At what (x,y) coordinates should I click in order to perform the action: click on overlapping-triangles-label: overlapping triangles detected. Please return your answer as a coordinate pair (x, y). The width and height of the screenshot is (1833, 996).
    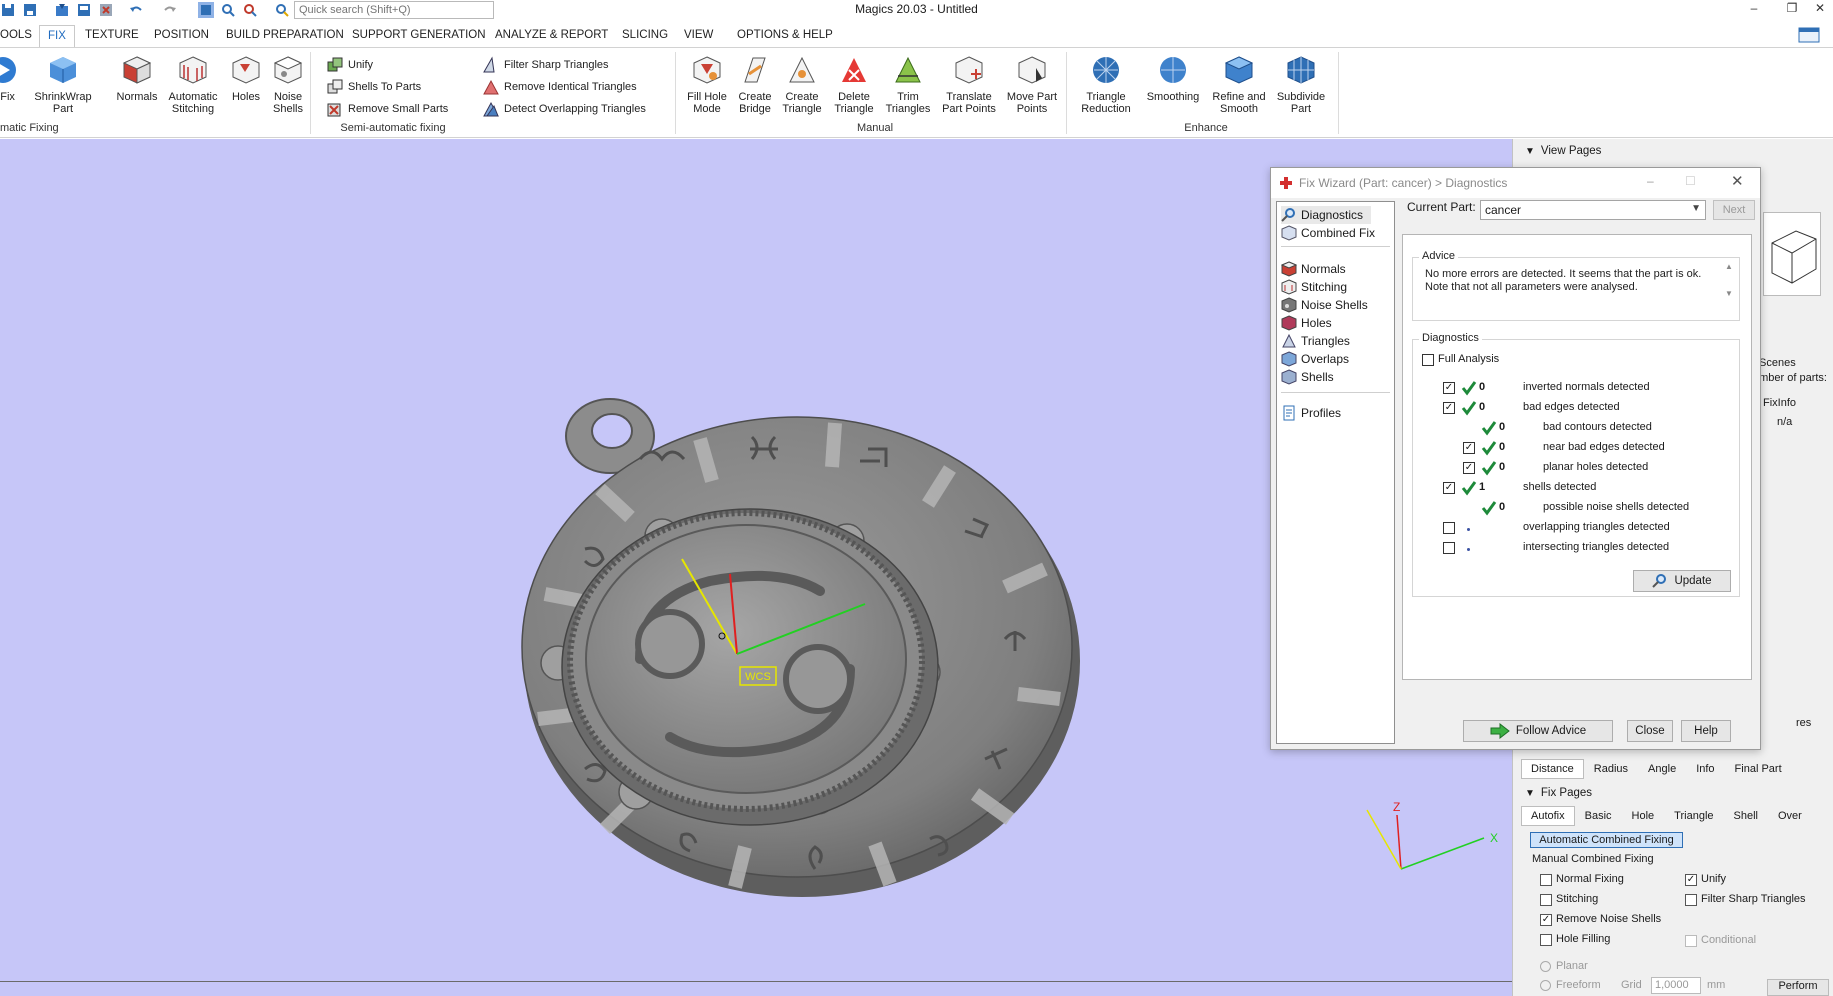
    Looking at the image, I should click on (1596, 527).